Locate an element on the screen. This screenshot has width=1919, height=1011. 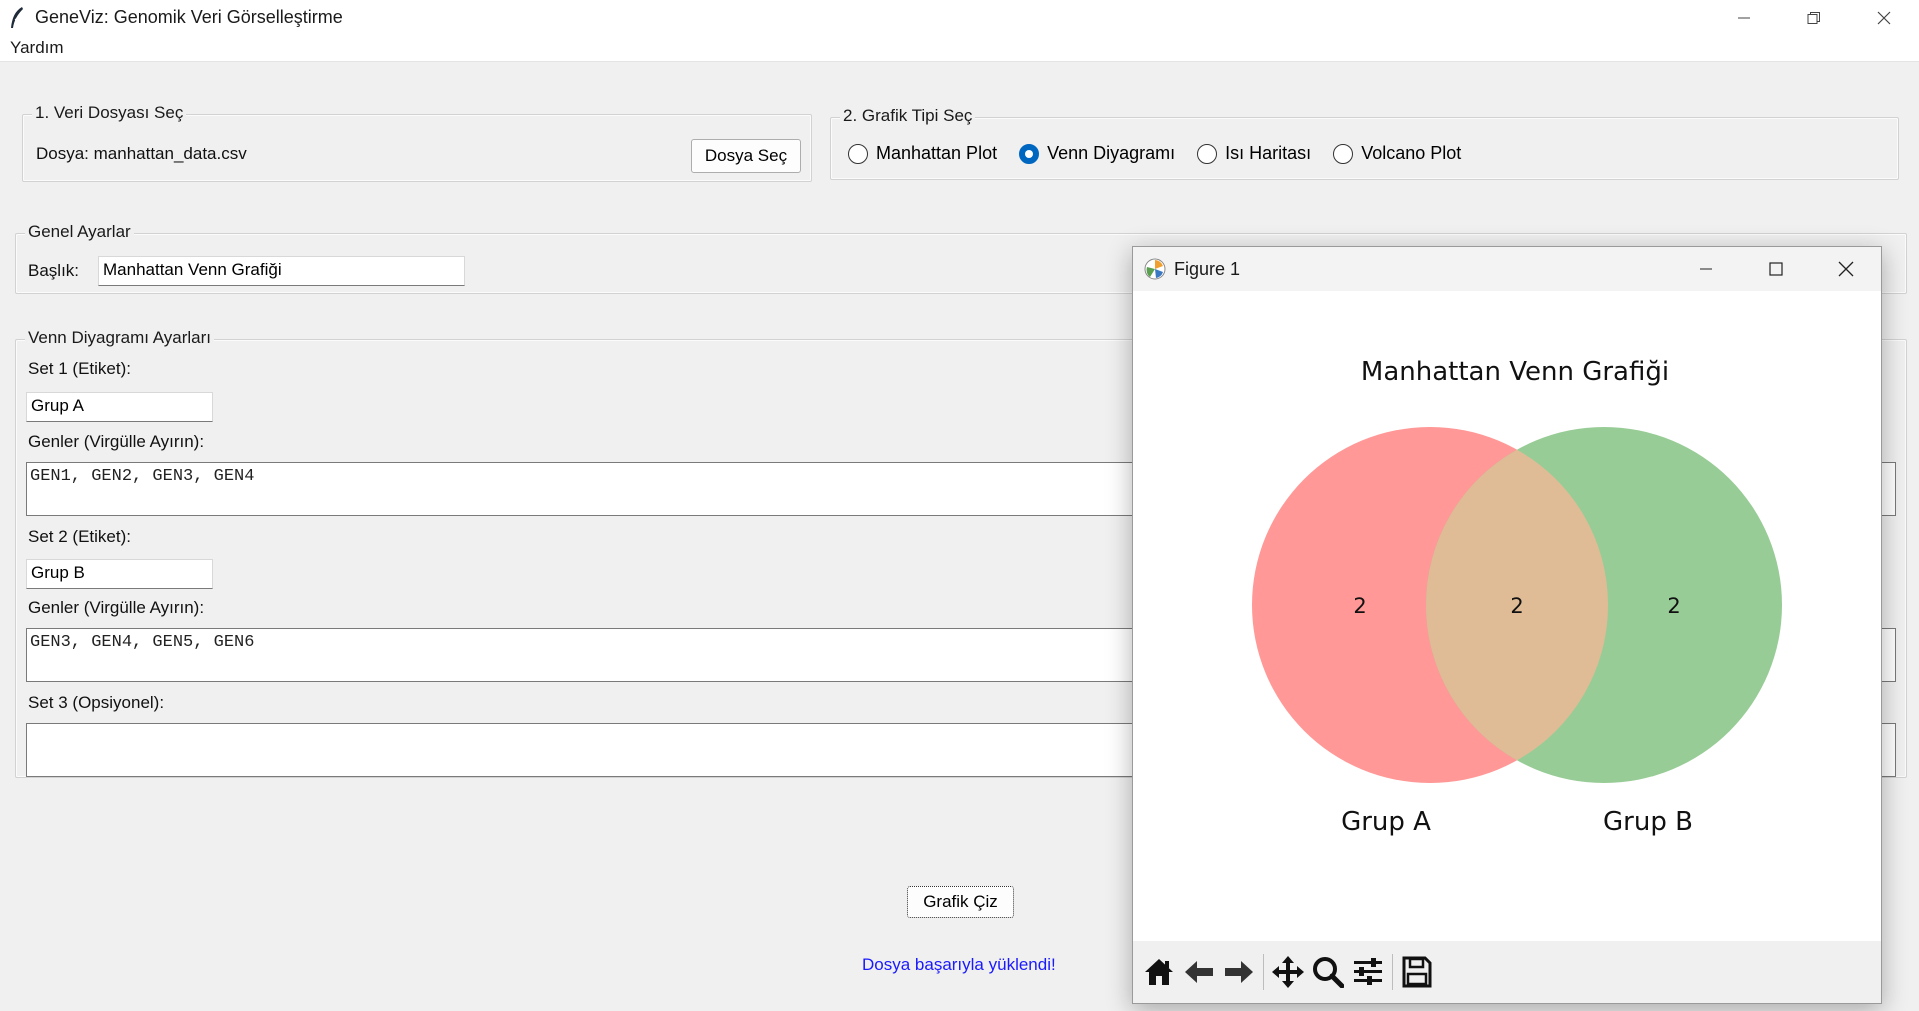
figure-toolbar is located at coordinates (1507, 972).